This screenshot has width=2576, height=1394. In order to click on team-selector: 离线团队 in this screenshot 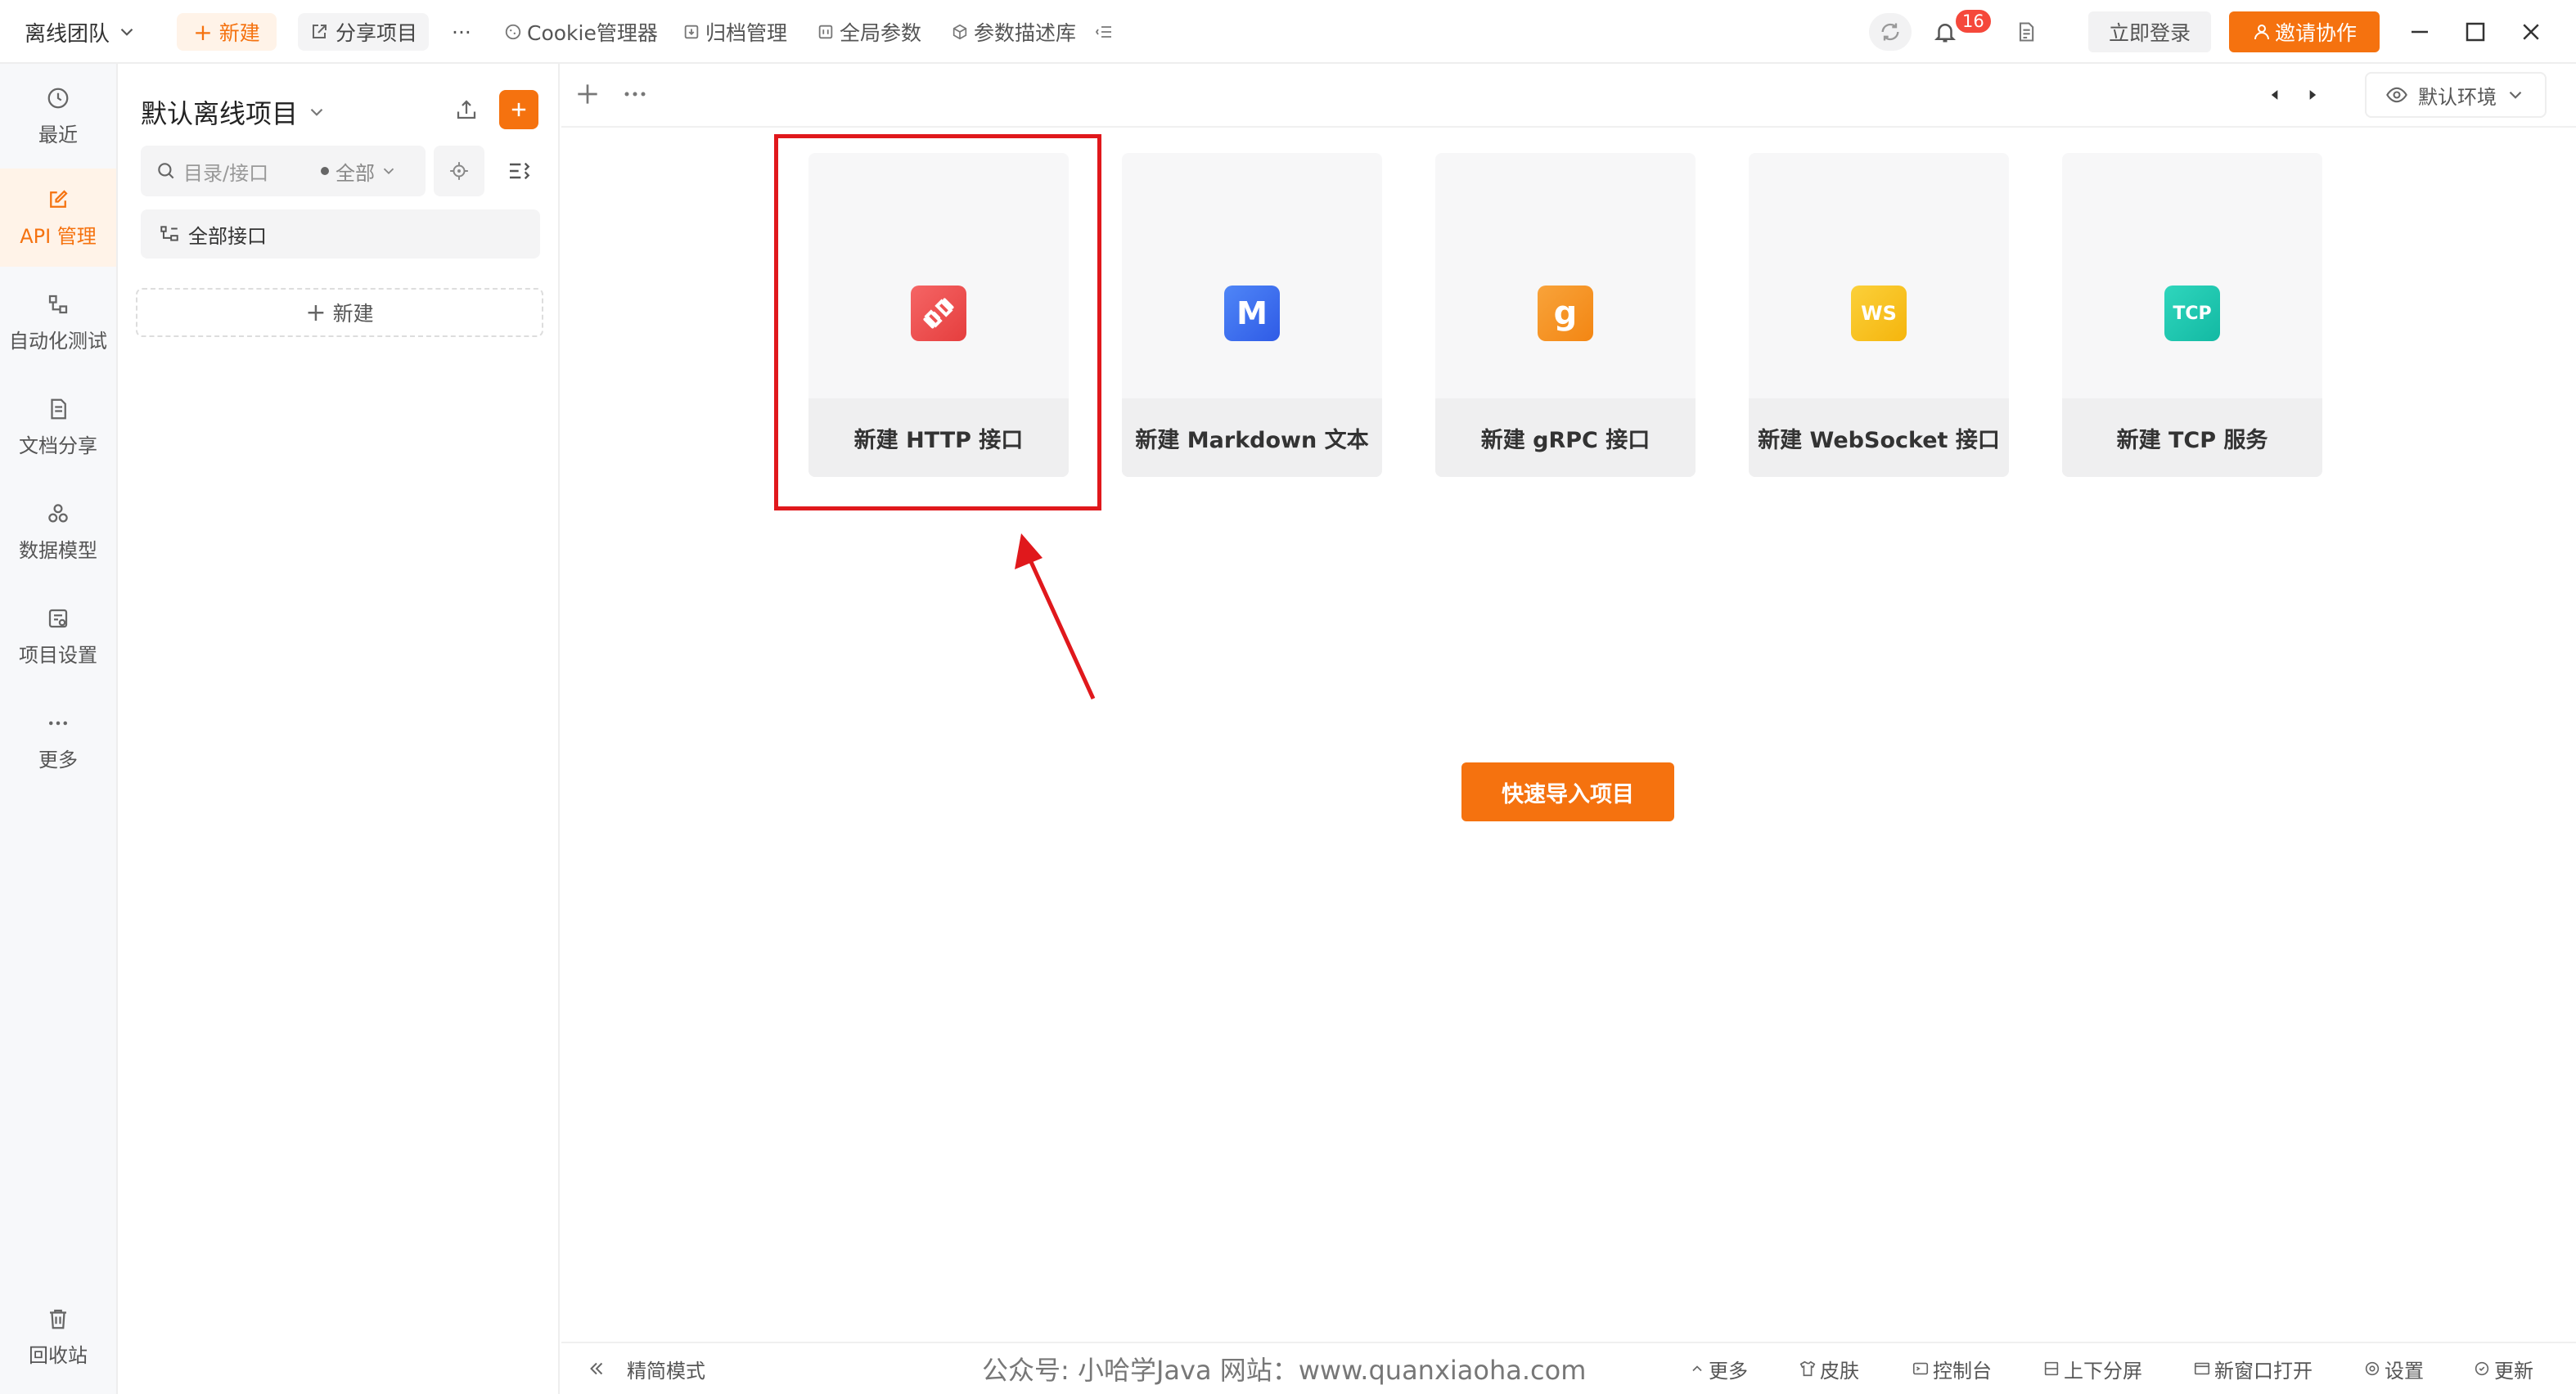, I will do `click(81, 32)`.